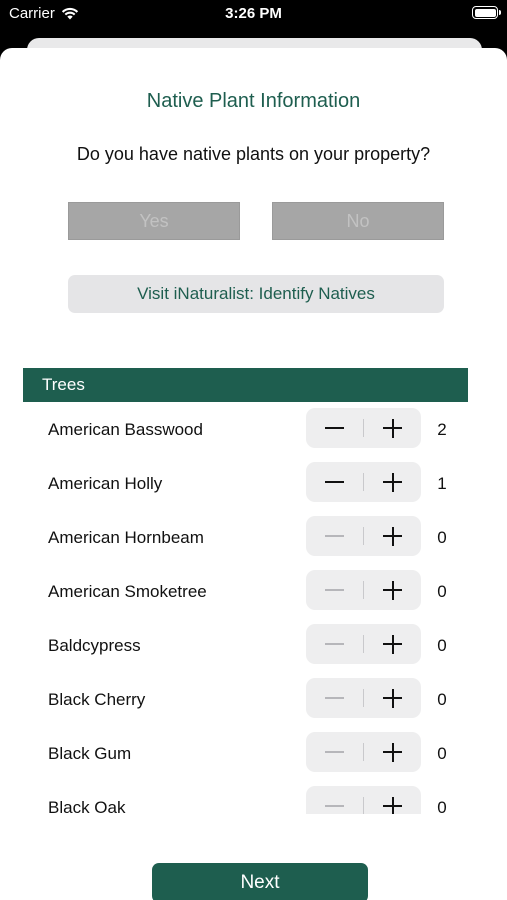  Describe the element at coordinates (127, 591) in the screenshot. I see `plant-name: American Smoketree` at that location.